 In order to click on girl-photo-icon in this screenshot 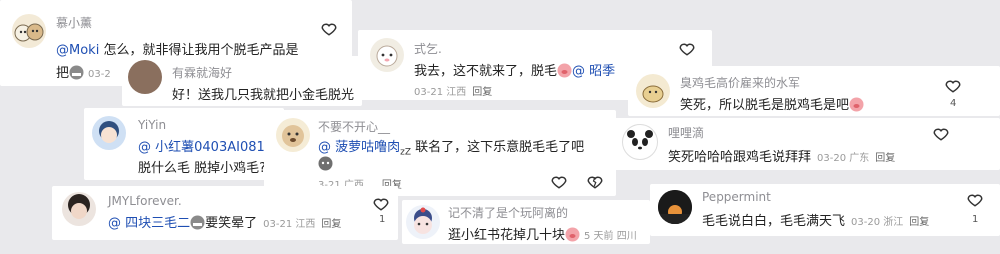, I will do `click(79, 206)`.